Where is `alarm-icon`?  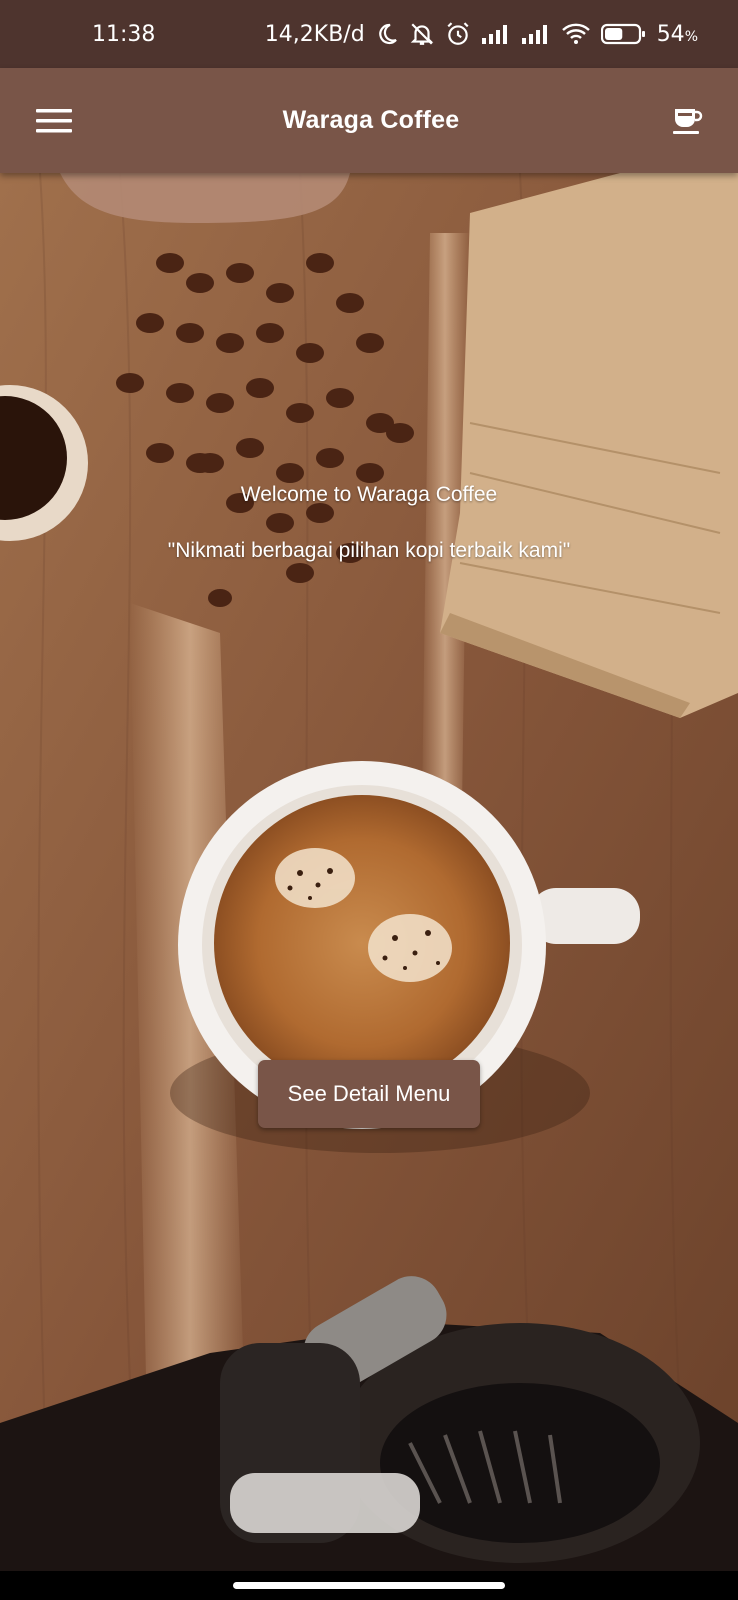 alarm-icon is located at coordinates (458, 34).